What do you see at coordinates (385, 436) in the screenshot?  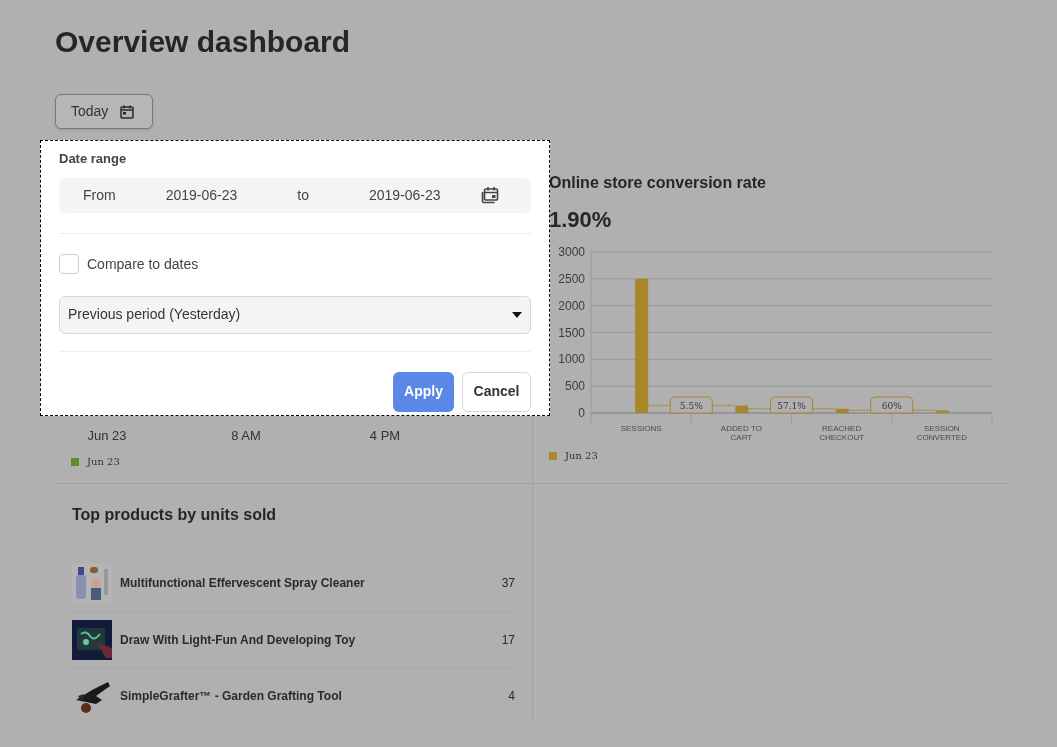 I see `x-axis-label: 4 PM` at bounding box center [385, 436].